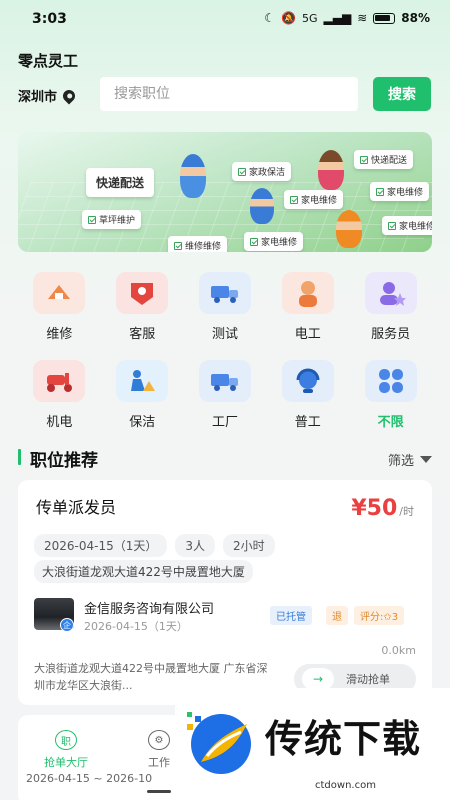 Image resolution: width=450 pixels, height=800 pixels. Describe the element at coordinates (384, 18) in the screenshot. I see `battery-icon` at that location.